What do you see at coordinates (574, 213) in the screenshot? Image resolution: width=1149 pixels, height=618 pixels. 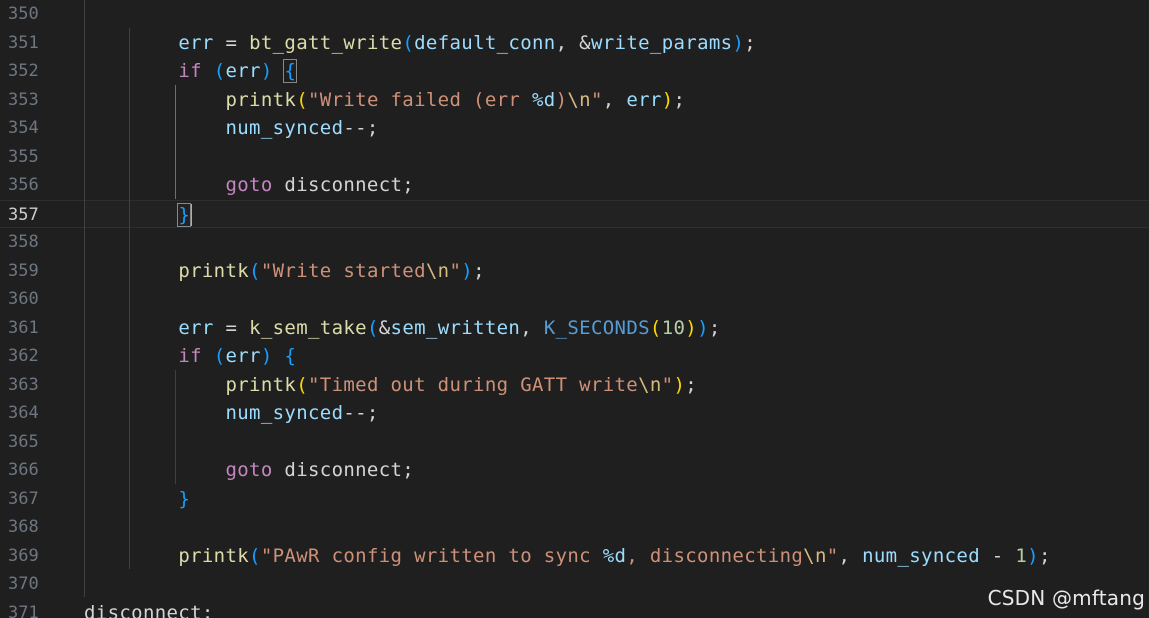 I see `code-line: 357 }` at bounding box center [574, 213].